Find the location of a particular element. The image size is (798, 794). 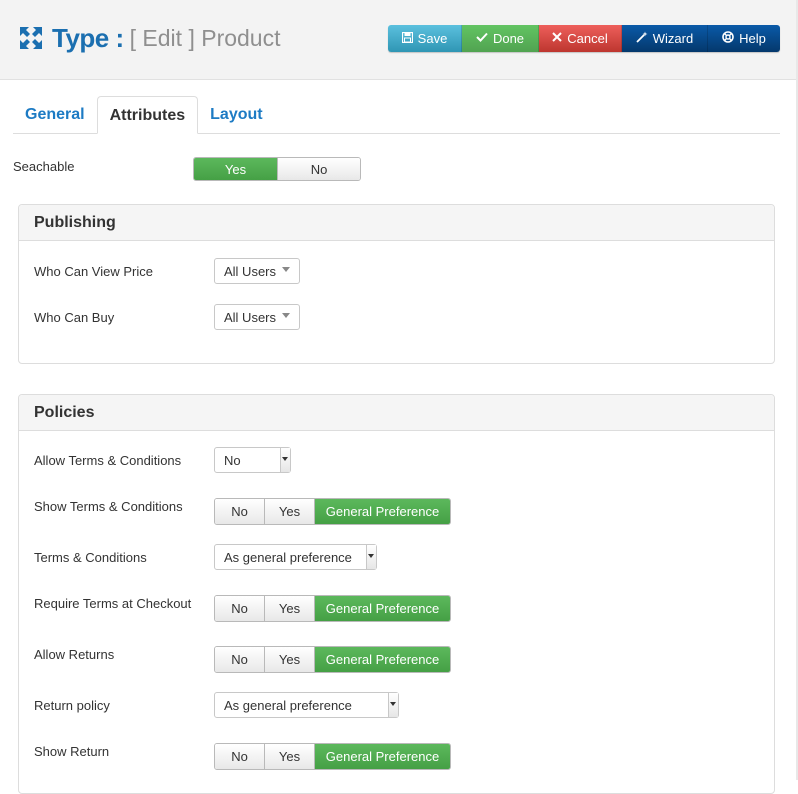

show-terms-toggle: No Yes General Preference is located at coordinates (332, 511).